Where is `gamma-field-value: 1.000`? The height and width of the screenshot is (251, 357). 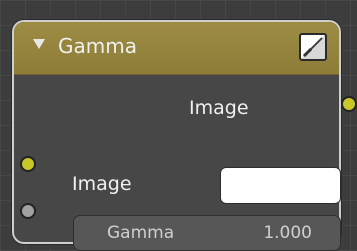
gamma-field-value: 1.000 is located at coordinates (287, 233).